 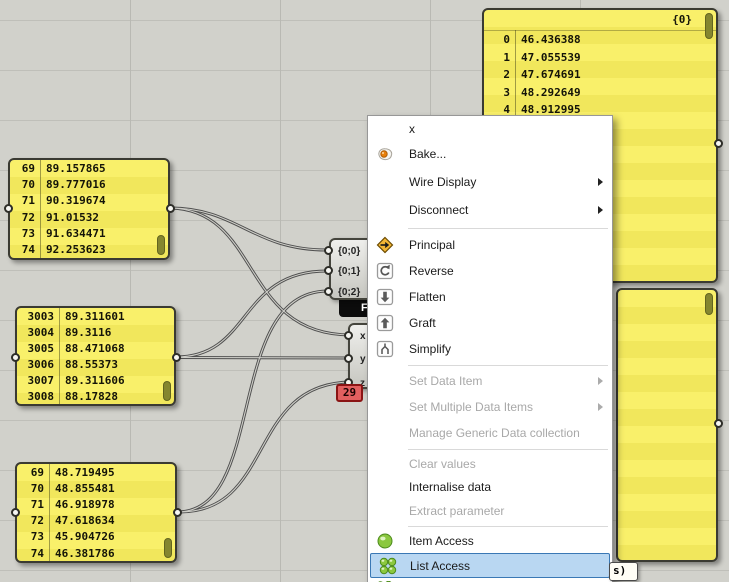 I want to click on menu-item-list-access: List Access, so click(x=490, y=565).